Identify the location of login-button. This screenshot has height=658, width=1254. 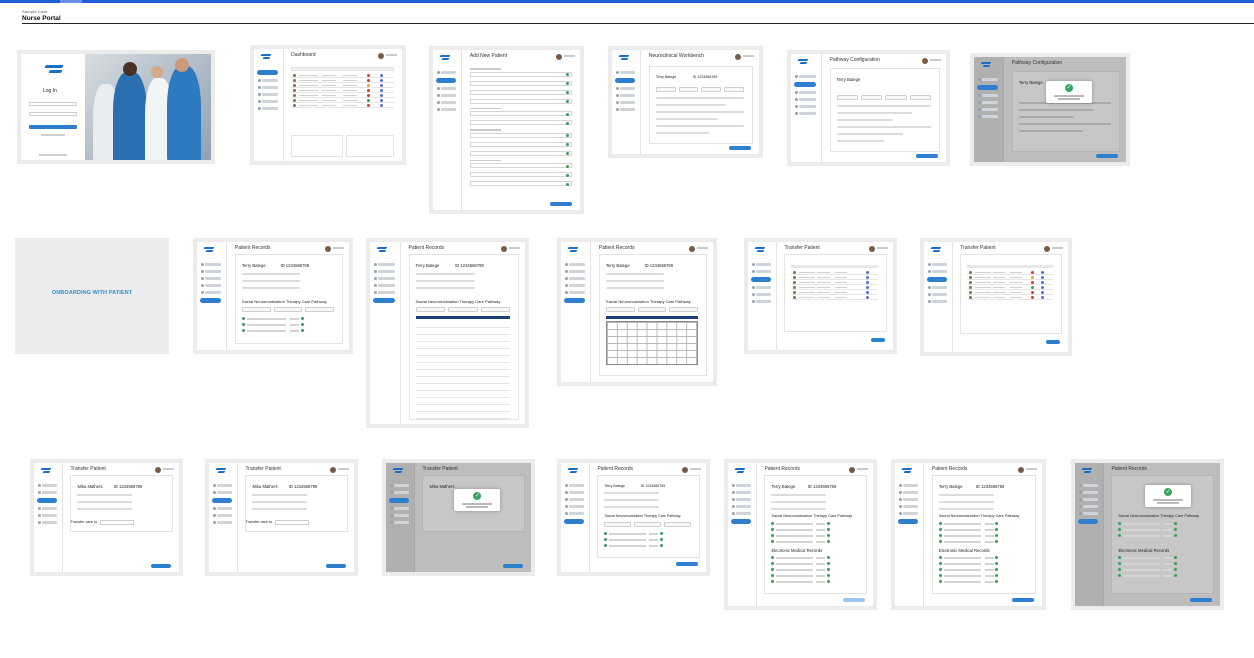
(53, 127).